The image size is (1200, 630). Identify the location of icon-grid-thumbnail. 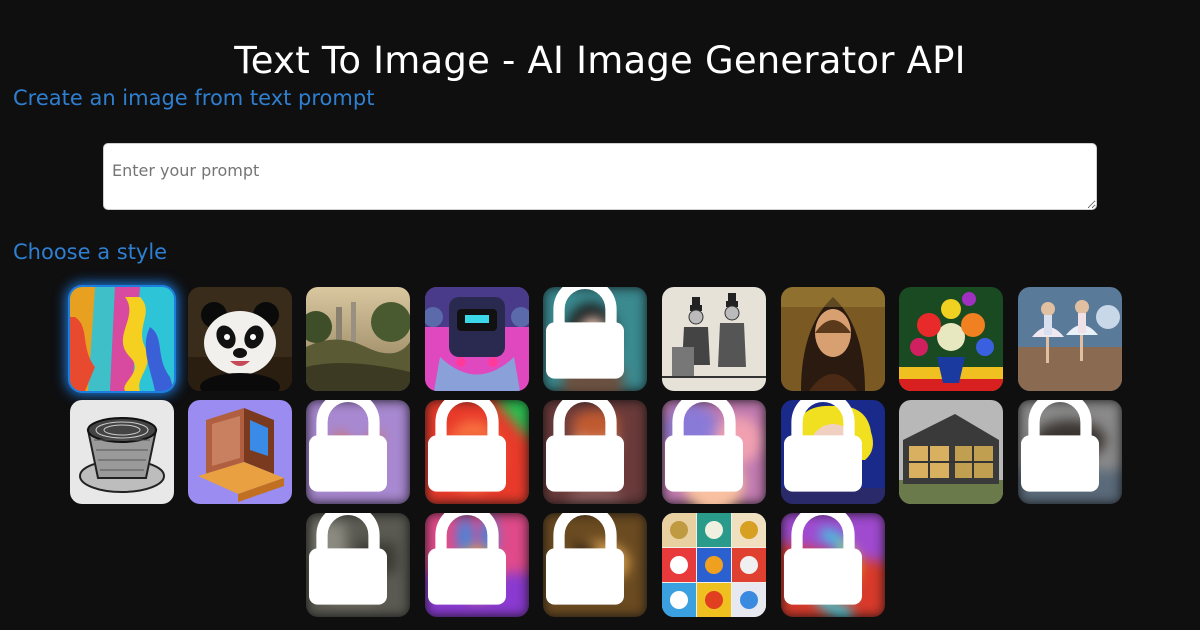
(714, 565).